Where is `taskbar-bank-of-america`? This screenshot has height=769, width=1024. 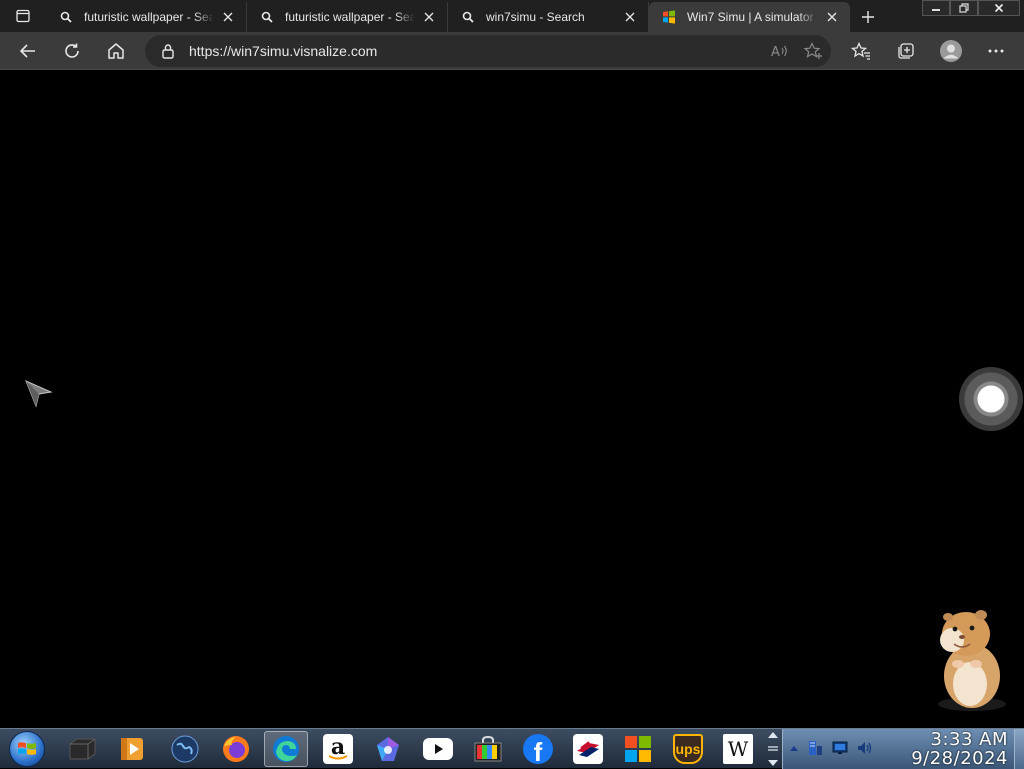 taskbar-bank-of-america is located at coordinates (588, 749).